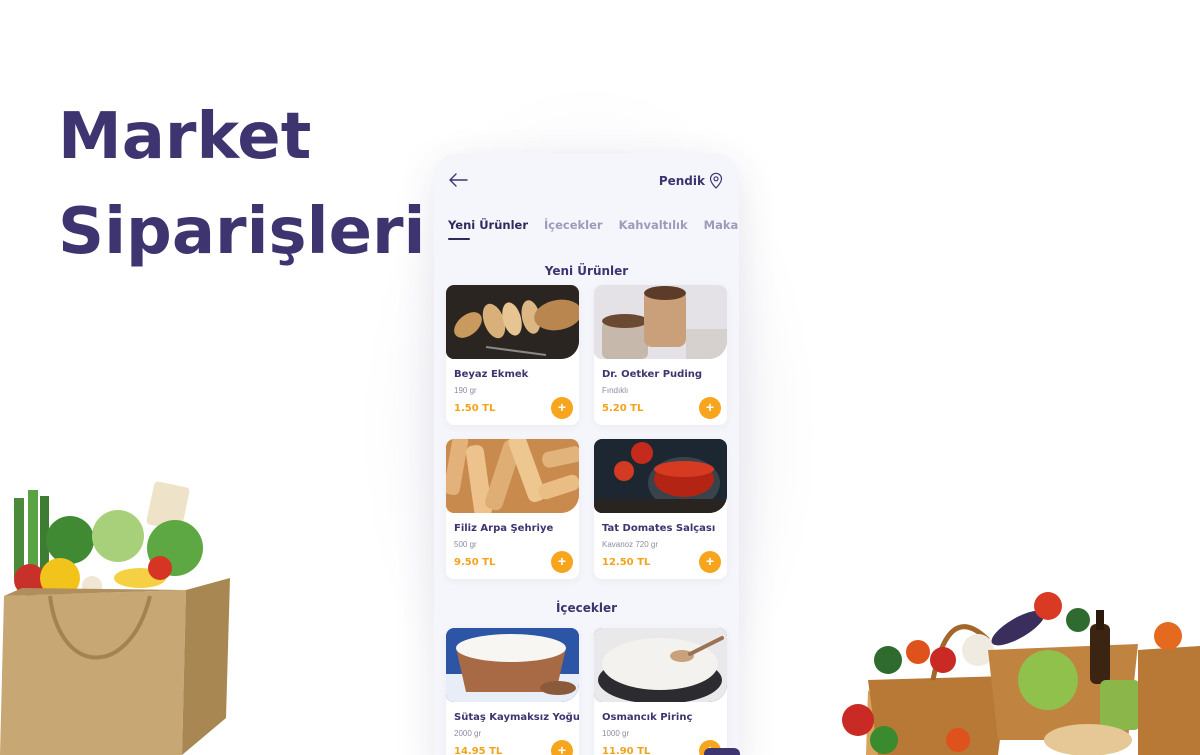 The height and width of the screenshot is (755, 1200). Describe the element at coordinates (491, 374) in the screenshot. I see `product-name: Beyaz Ekmek` at that location.